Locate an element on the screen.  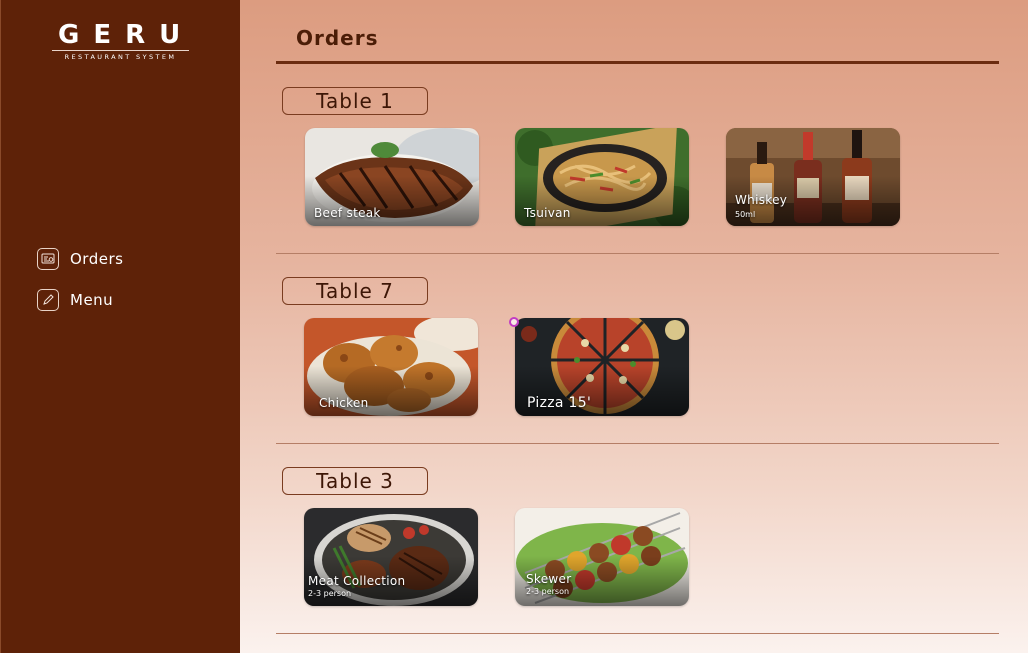
cursor-indicator is located at coordinates (514, 322).